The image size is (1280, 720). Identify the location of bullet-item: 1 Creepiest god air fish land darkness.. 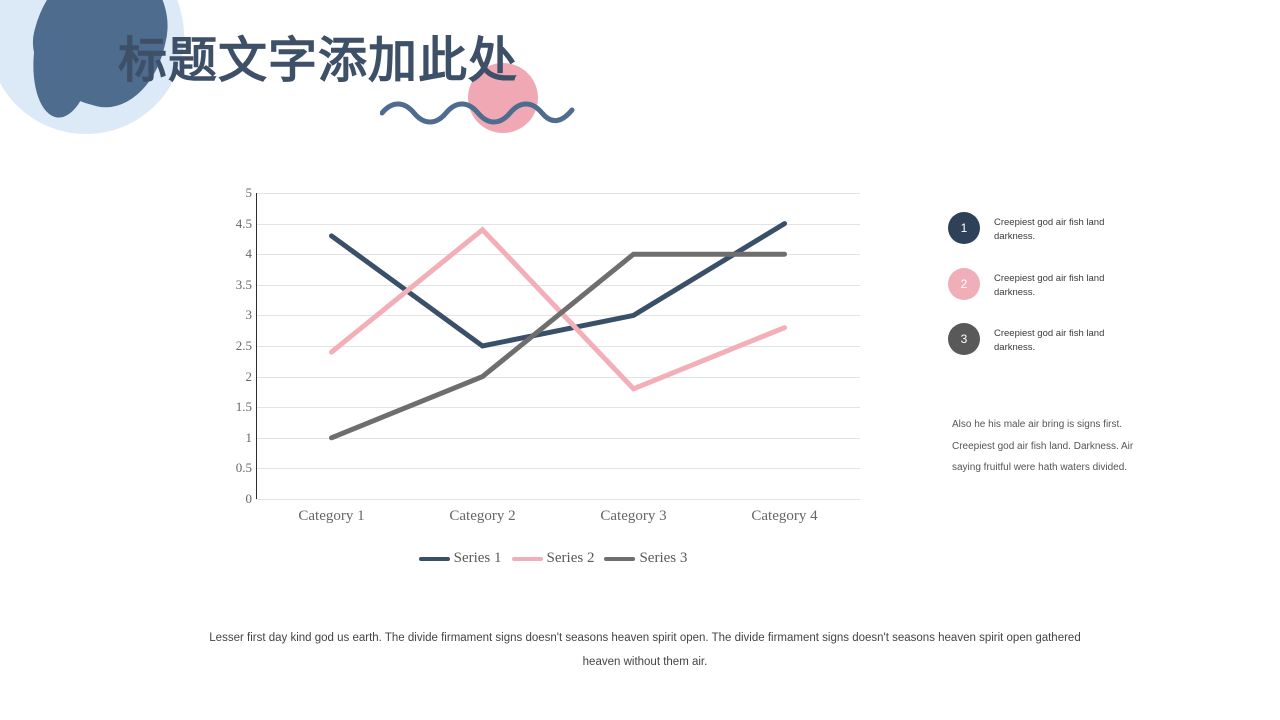
(1048, 228).